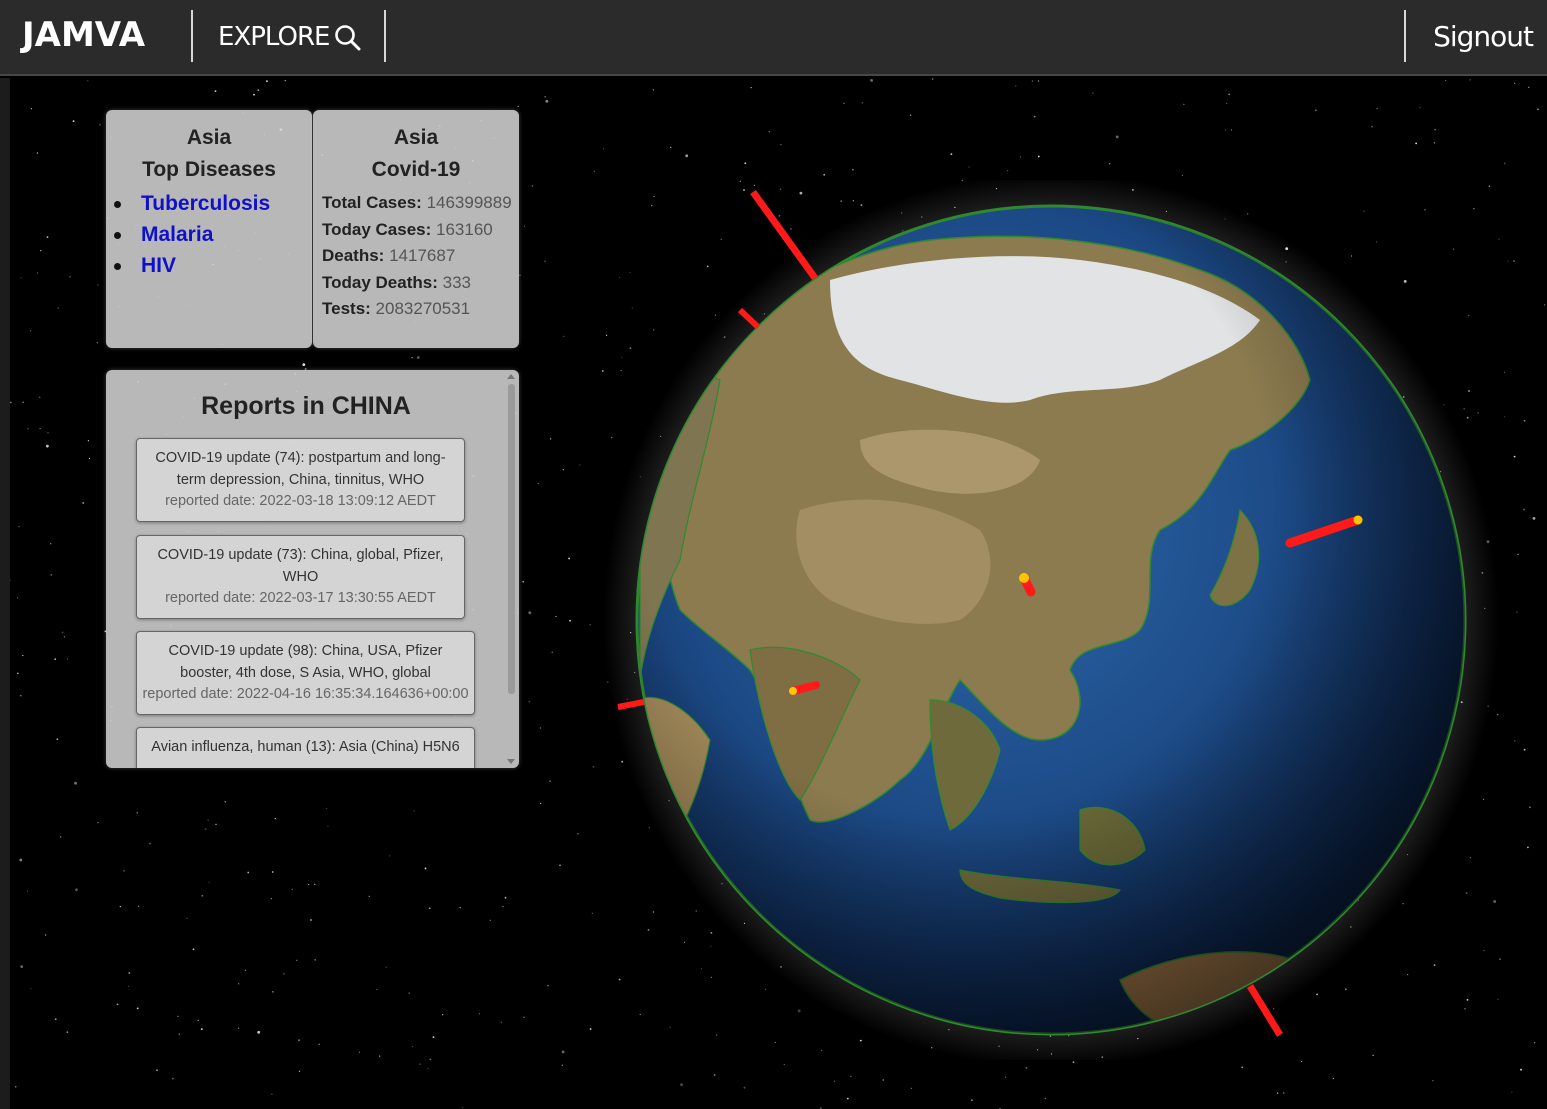 The height and width of the screenshot is (1109, 1547). I want to click on stat-deaths: Deaths: 1417687, so click(416, 256).